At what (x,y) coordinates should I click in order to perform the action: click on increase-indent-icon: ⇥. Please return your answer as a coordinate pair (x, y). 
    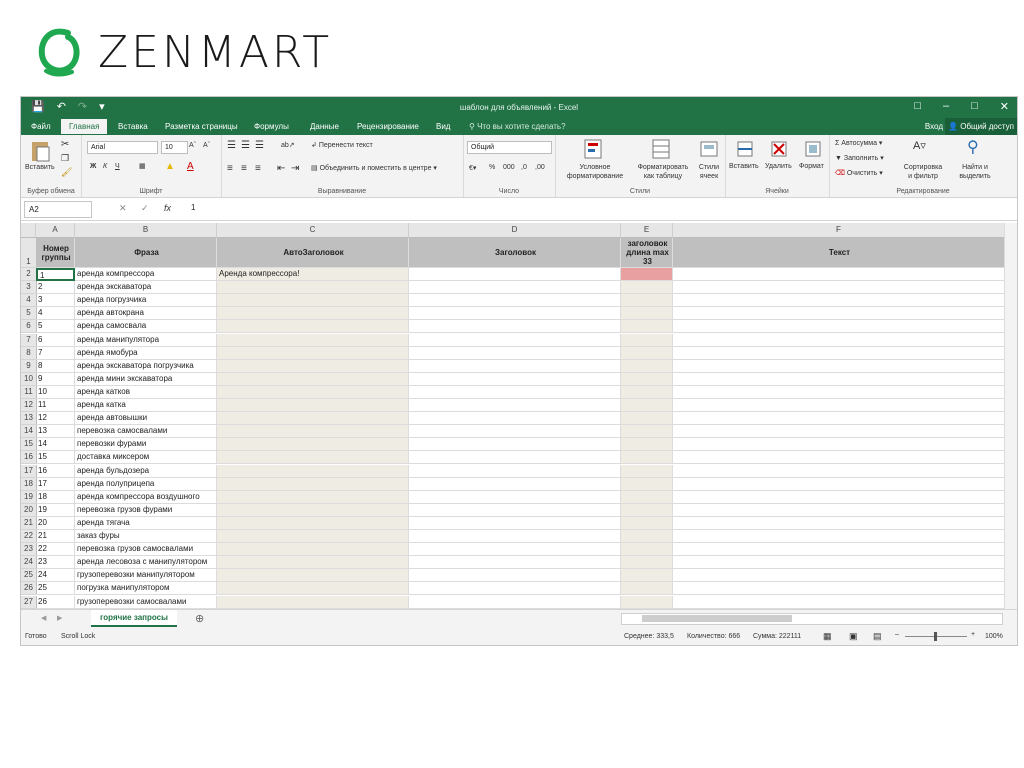
    Looking at the image, I should click on (295, 168).